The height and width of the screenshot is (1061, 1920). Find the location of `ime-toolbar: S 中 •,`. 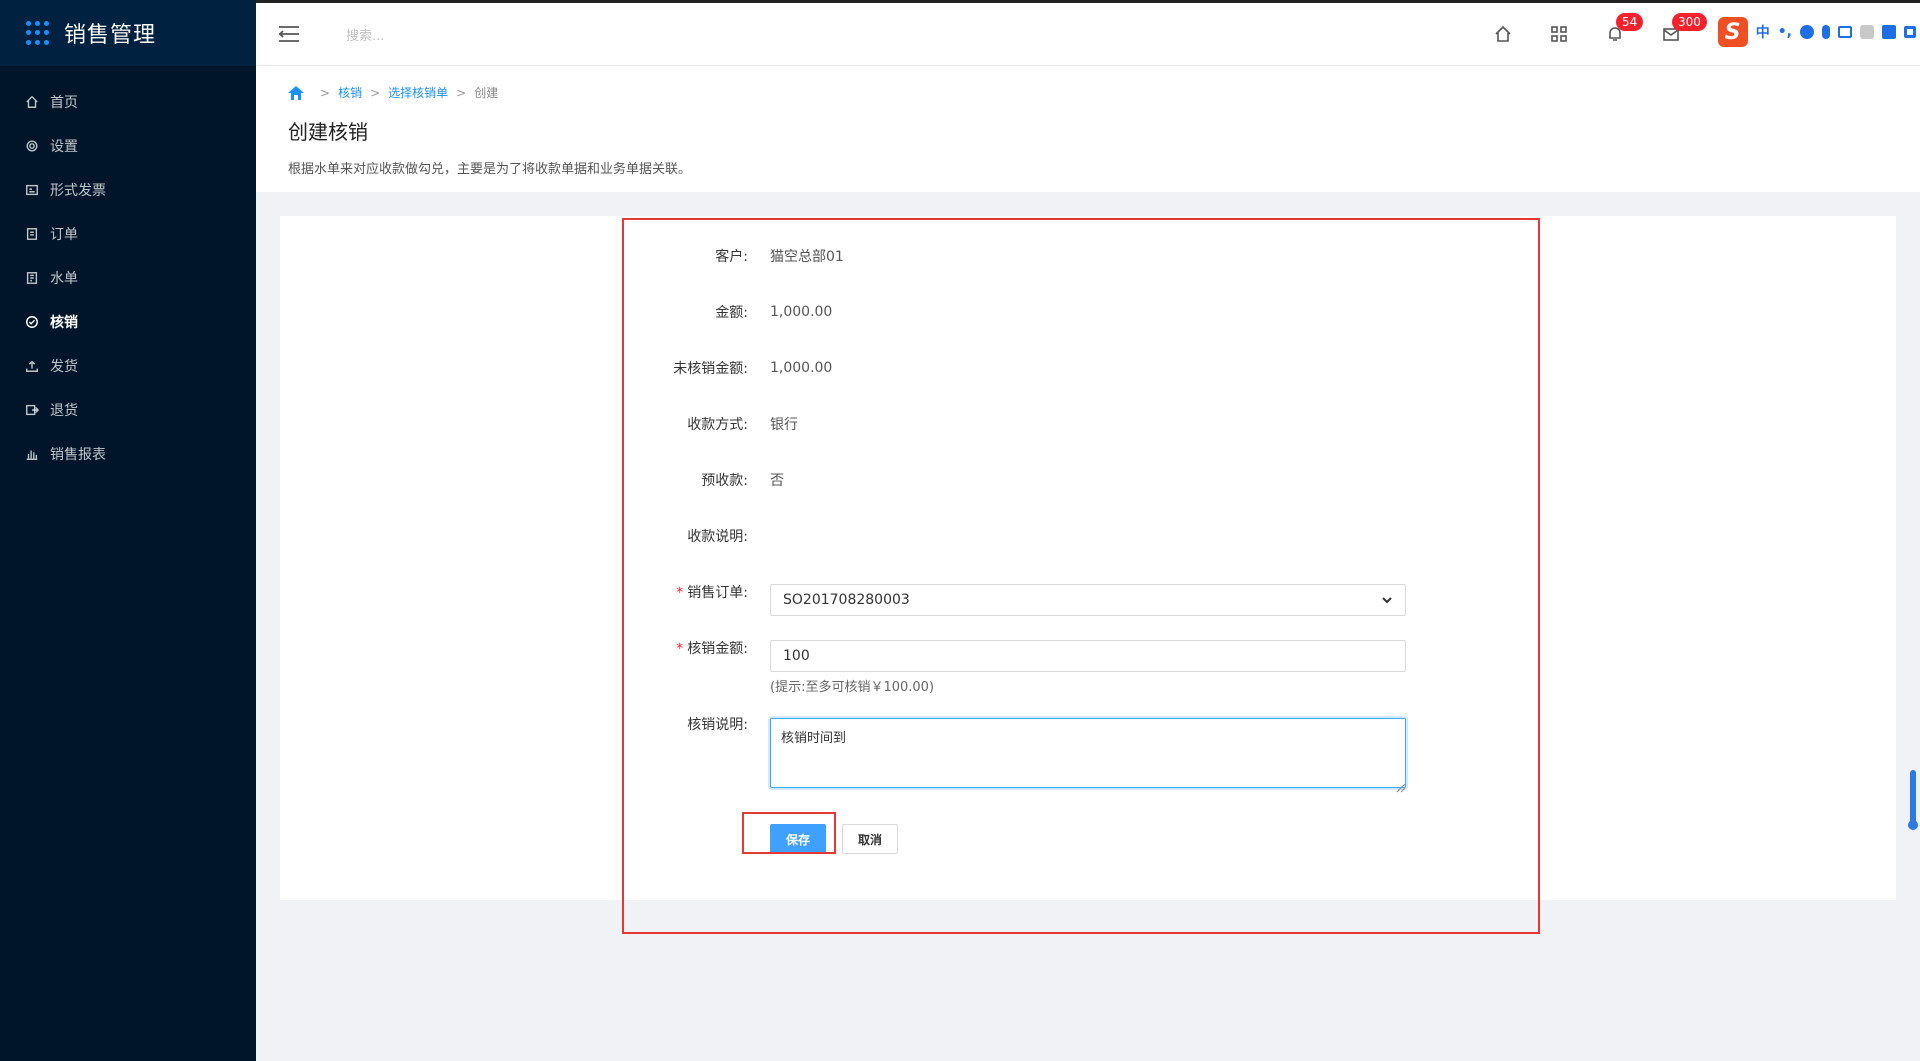

ime-toolbar: S 中 •, is located at coordinates (1815, 32).